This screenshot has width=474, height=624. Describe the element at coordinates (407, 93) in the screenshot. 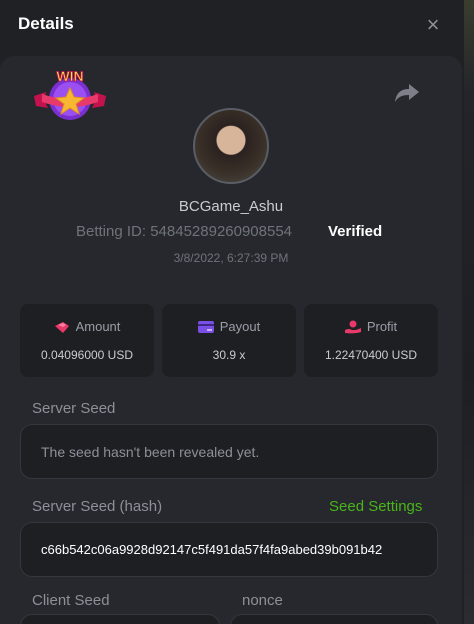

I see `share-icon` at that location.